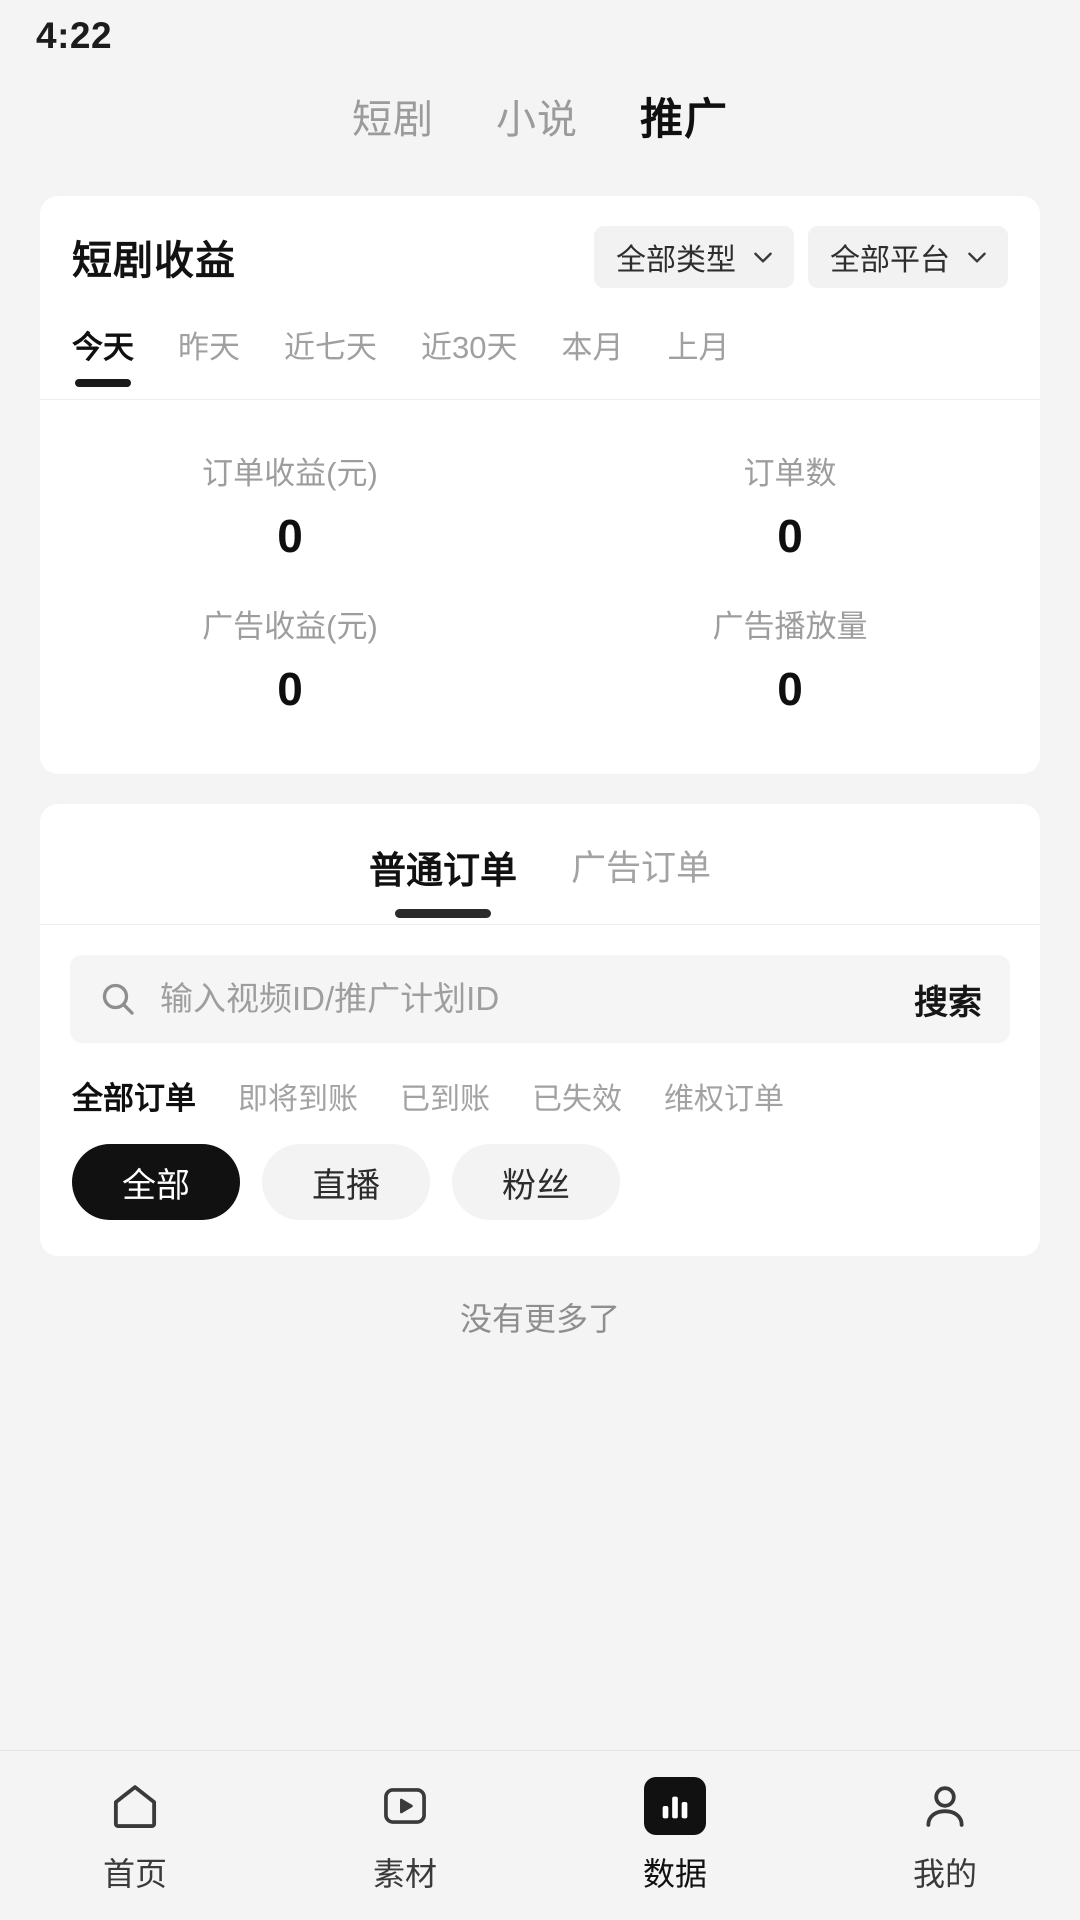  Describe the element at coordinates (443, 882) in the screenshot. I see `order-tab-normal: 普通订单` at that location.